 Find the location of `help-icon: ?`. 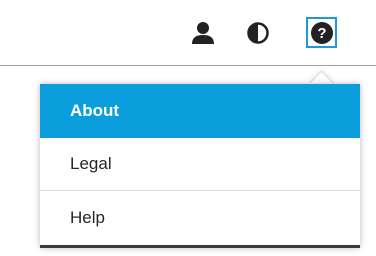

help-icon: ? is located at coordinates (321, 32).